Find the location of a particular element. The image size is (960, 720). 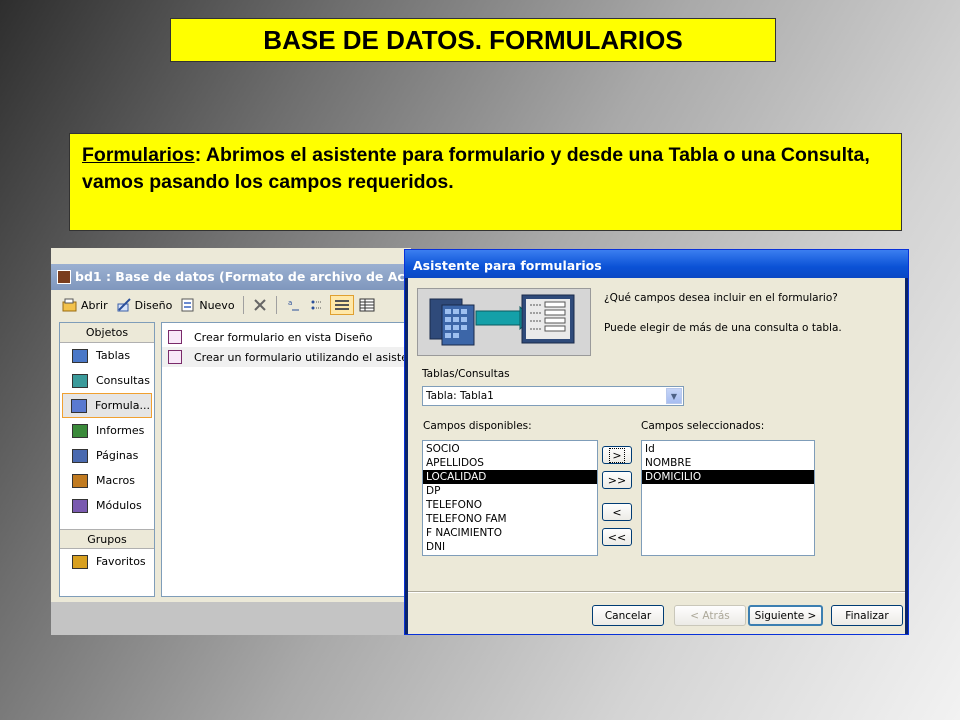

access-toolbar: Abrir Diseño Nuevo a is located at coordinates (231, 305).